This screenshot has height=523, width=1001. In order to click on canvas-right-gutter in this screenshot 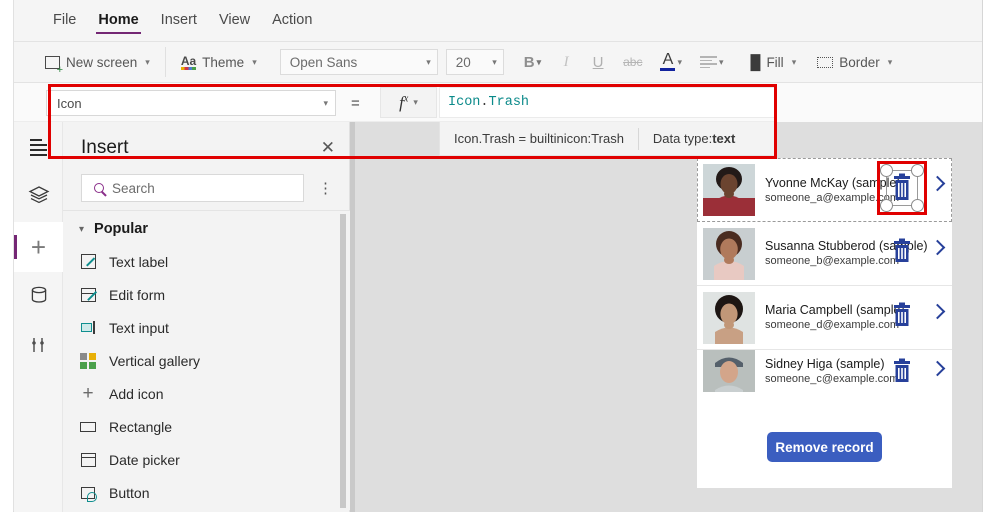, I will do `click(967, 317)`.